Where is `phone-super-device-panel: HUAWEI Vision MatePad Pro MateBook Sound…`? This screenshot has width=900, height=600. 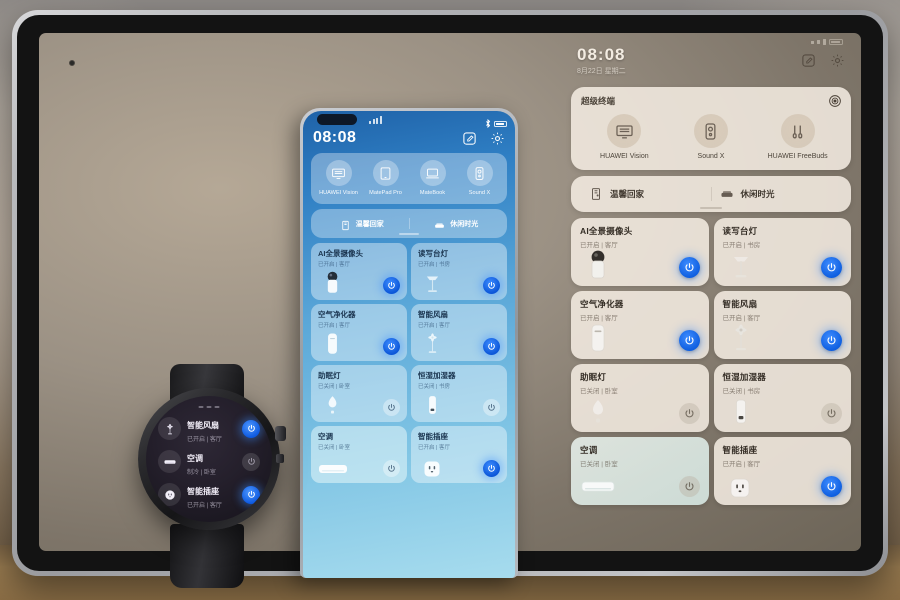 phone-super-device-panel: HUAWEI Vision MatePad Pro MateBook Sound… is located at coordinates (409, 178).